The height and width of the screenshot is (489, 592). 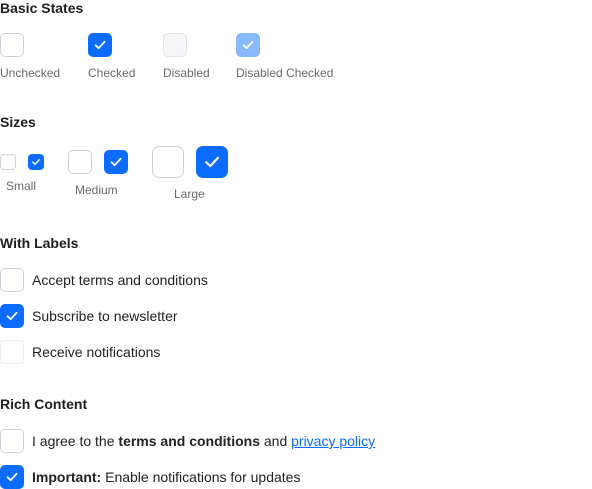 I want to click on checkbox-large-checked, so click(x=212, y=162).